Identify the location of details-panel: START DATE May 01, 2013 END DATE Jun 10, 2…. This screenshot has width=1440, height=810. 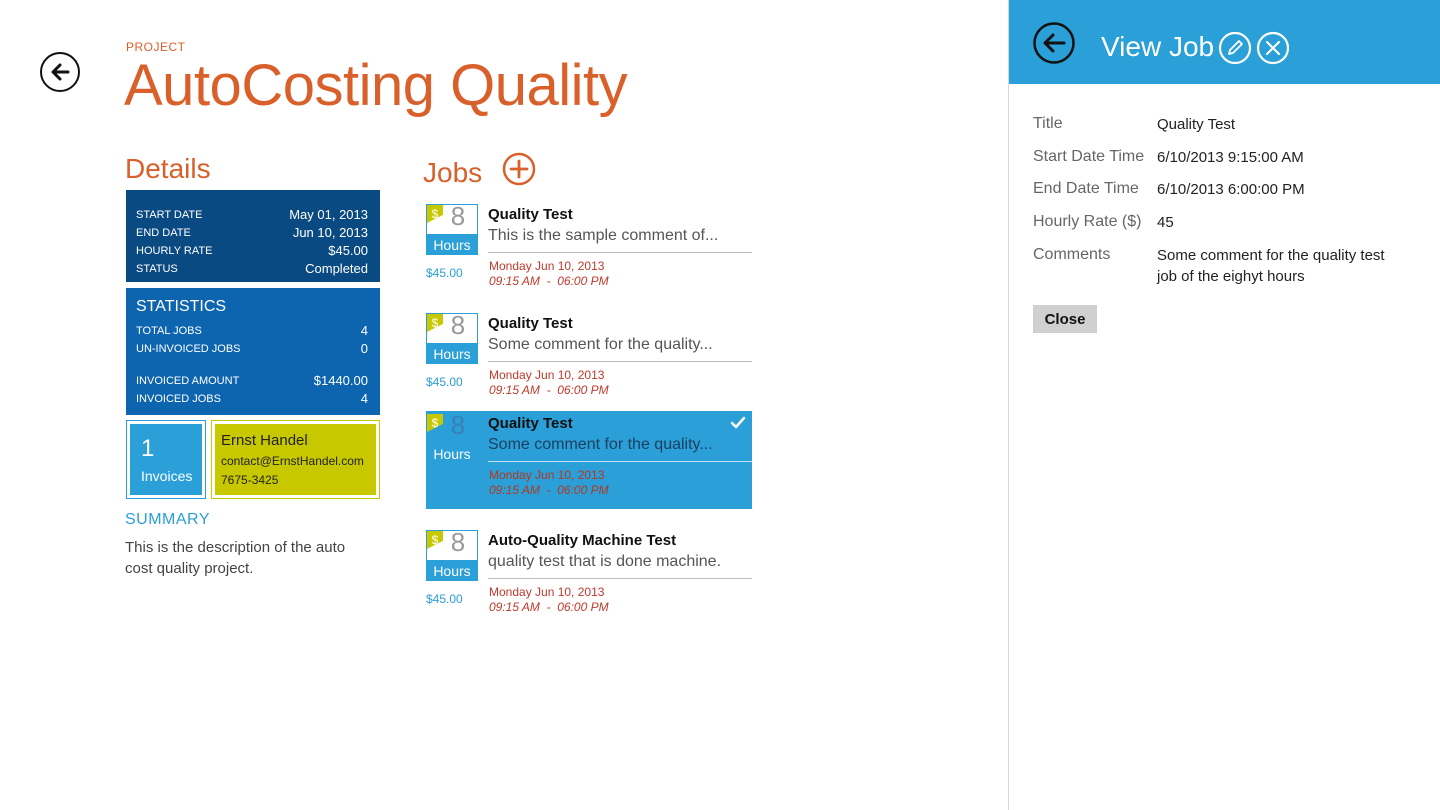
(253, 236).